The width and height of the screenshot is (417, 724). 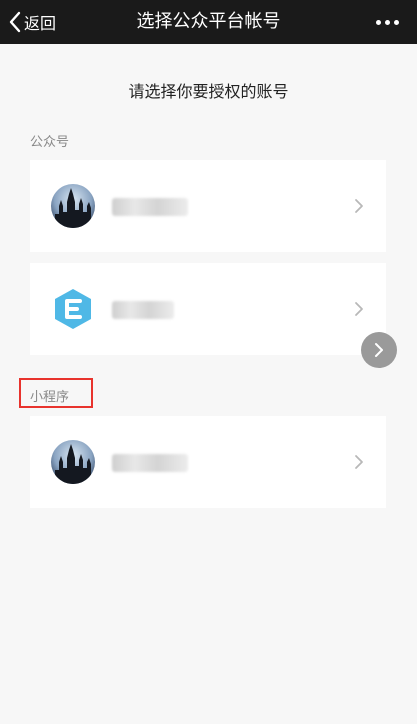 I want to click on top-navbar: 返回 选择公众平台帐号, so click(x=208, y=22).